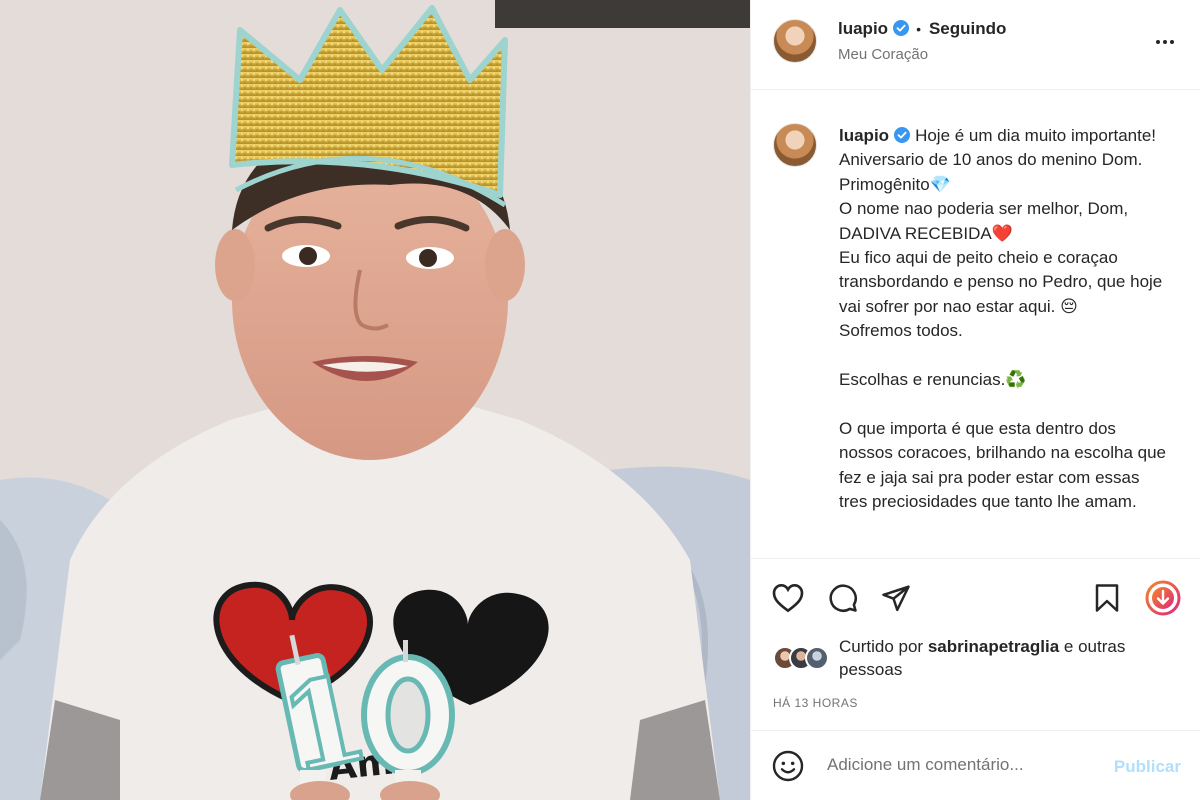 The image size is (1200, 800). What do you see at coordinates (843, 598) in the screenshot?
I see `comment-icon` at bounding box center [843, 598].